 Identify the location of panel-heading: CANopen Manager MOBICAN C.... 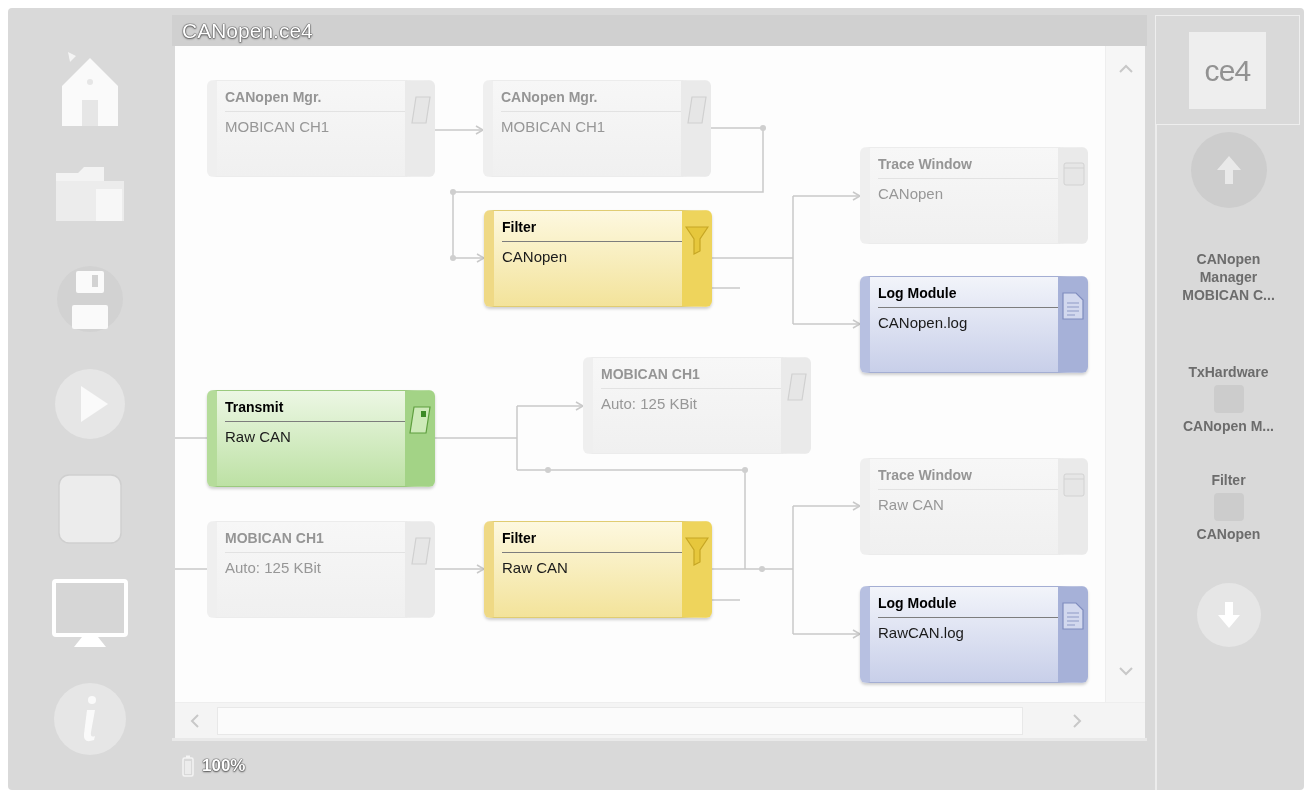
(1228, 277).